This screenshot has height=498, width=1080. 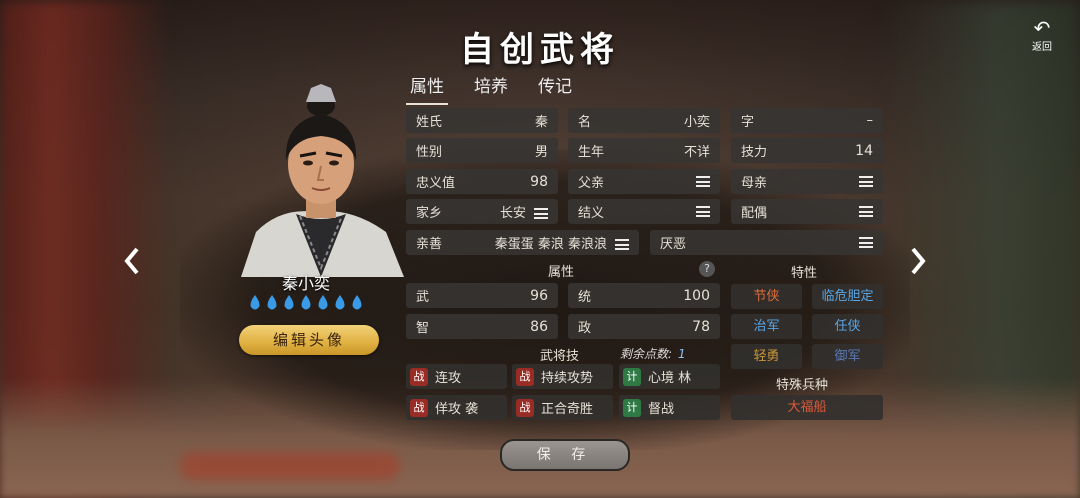 What do you see at coordinates (807, 181) in the screenshot?
I see `mother-field: 母亲` at bounding box center [807, 181].